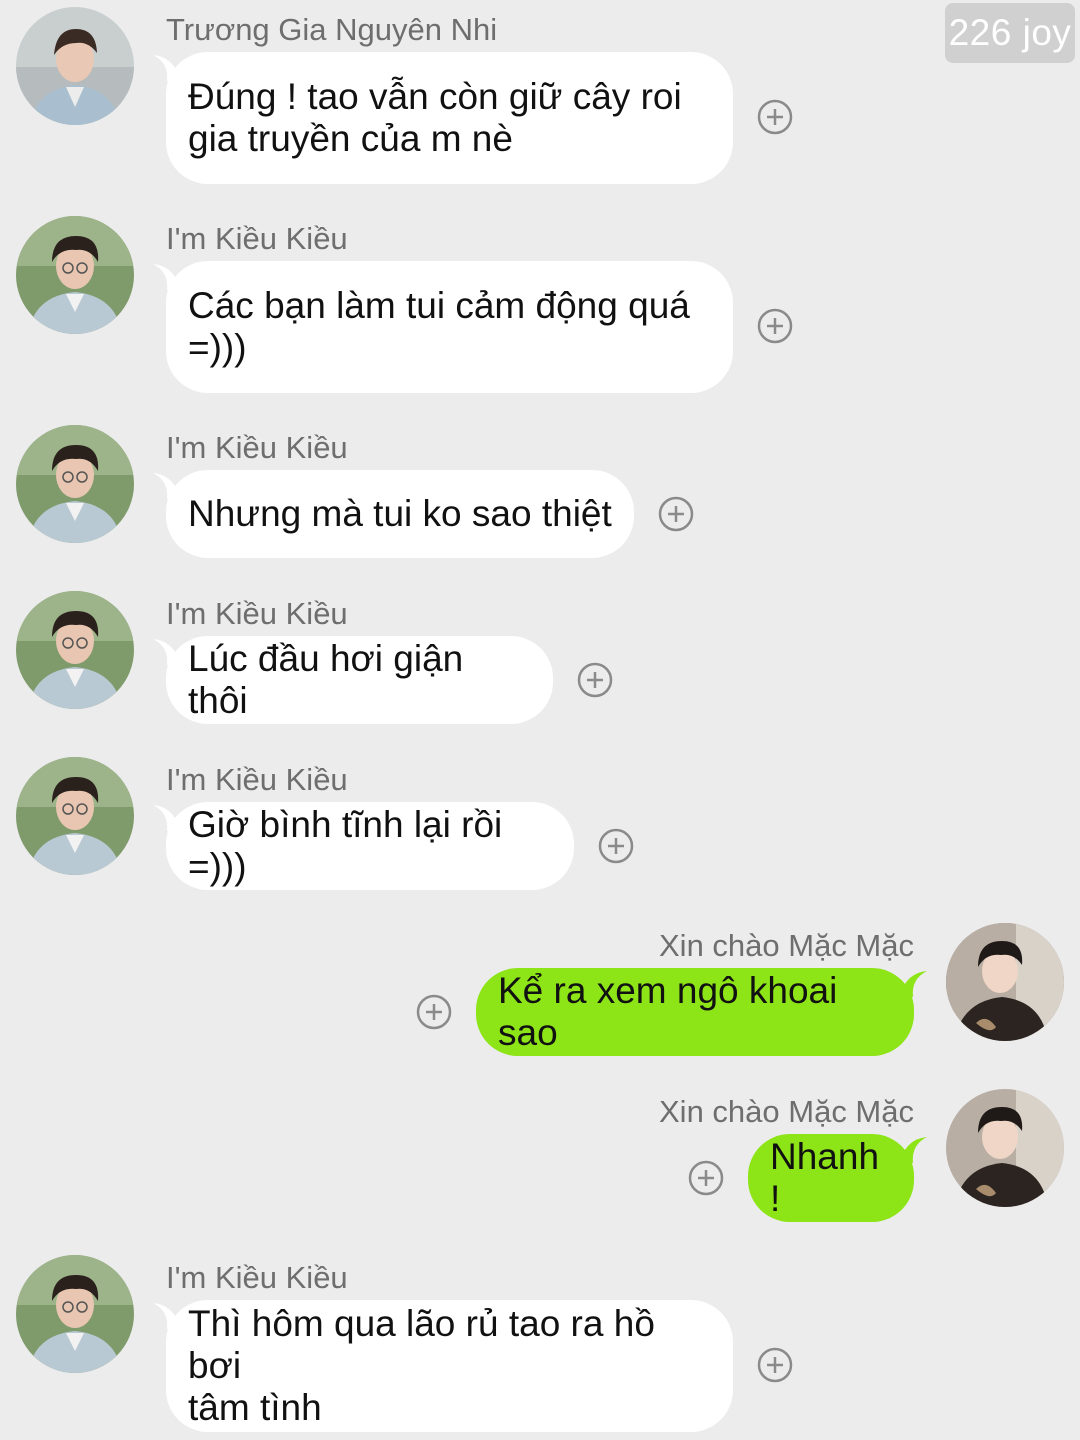 The image size is (1080, 1440). Describe the element at coordinates (449, 327) in the screenshot. I see `message-bubble: Các bạn làm tui cảm động quá =)))` at that location.